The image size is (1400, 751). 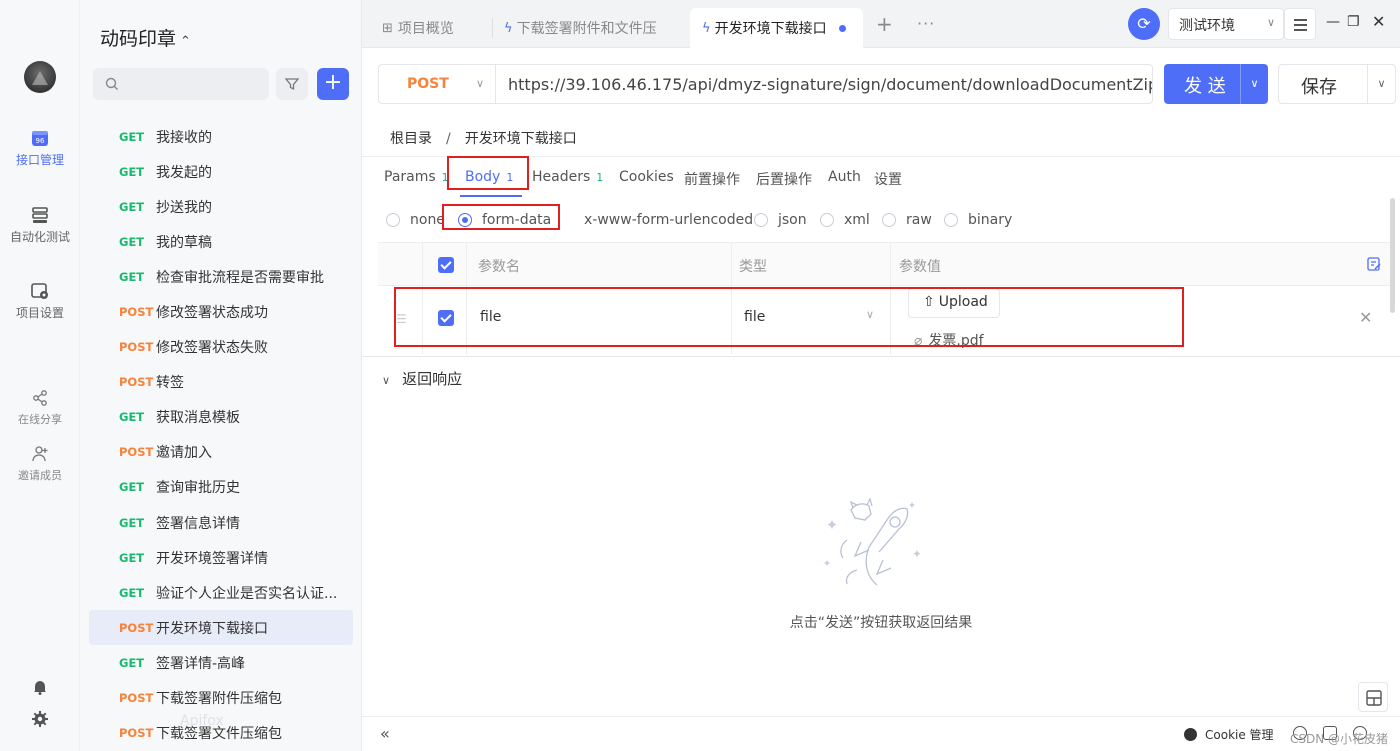 I want to click on api-list-item: POST 开发环境下载接口, so click(x=221, y=628).